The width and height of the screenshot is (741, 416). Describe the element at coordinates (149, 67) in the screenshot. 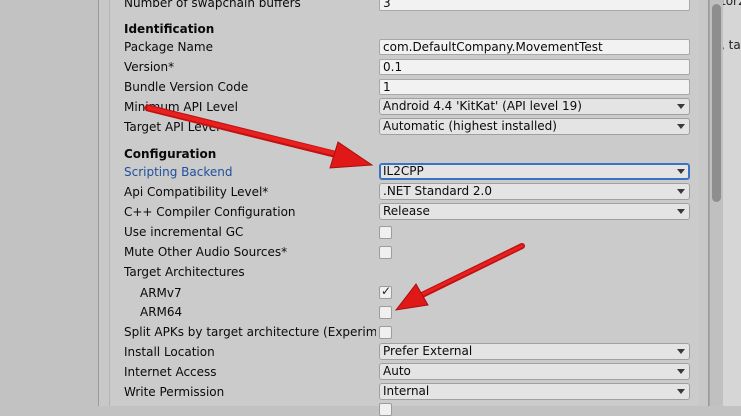

I see `version-label: Version*` at that location.